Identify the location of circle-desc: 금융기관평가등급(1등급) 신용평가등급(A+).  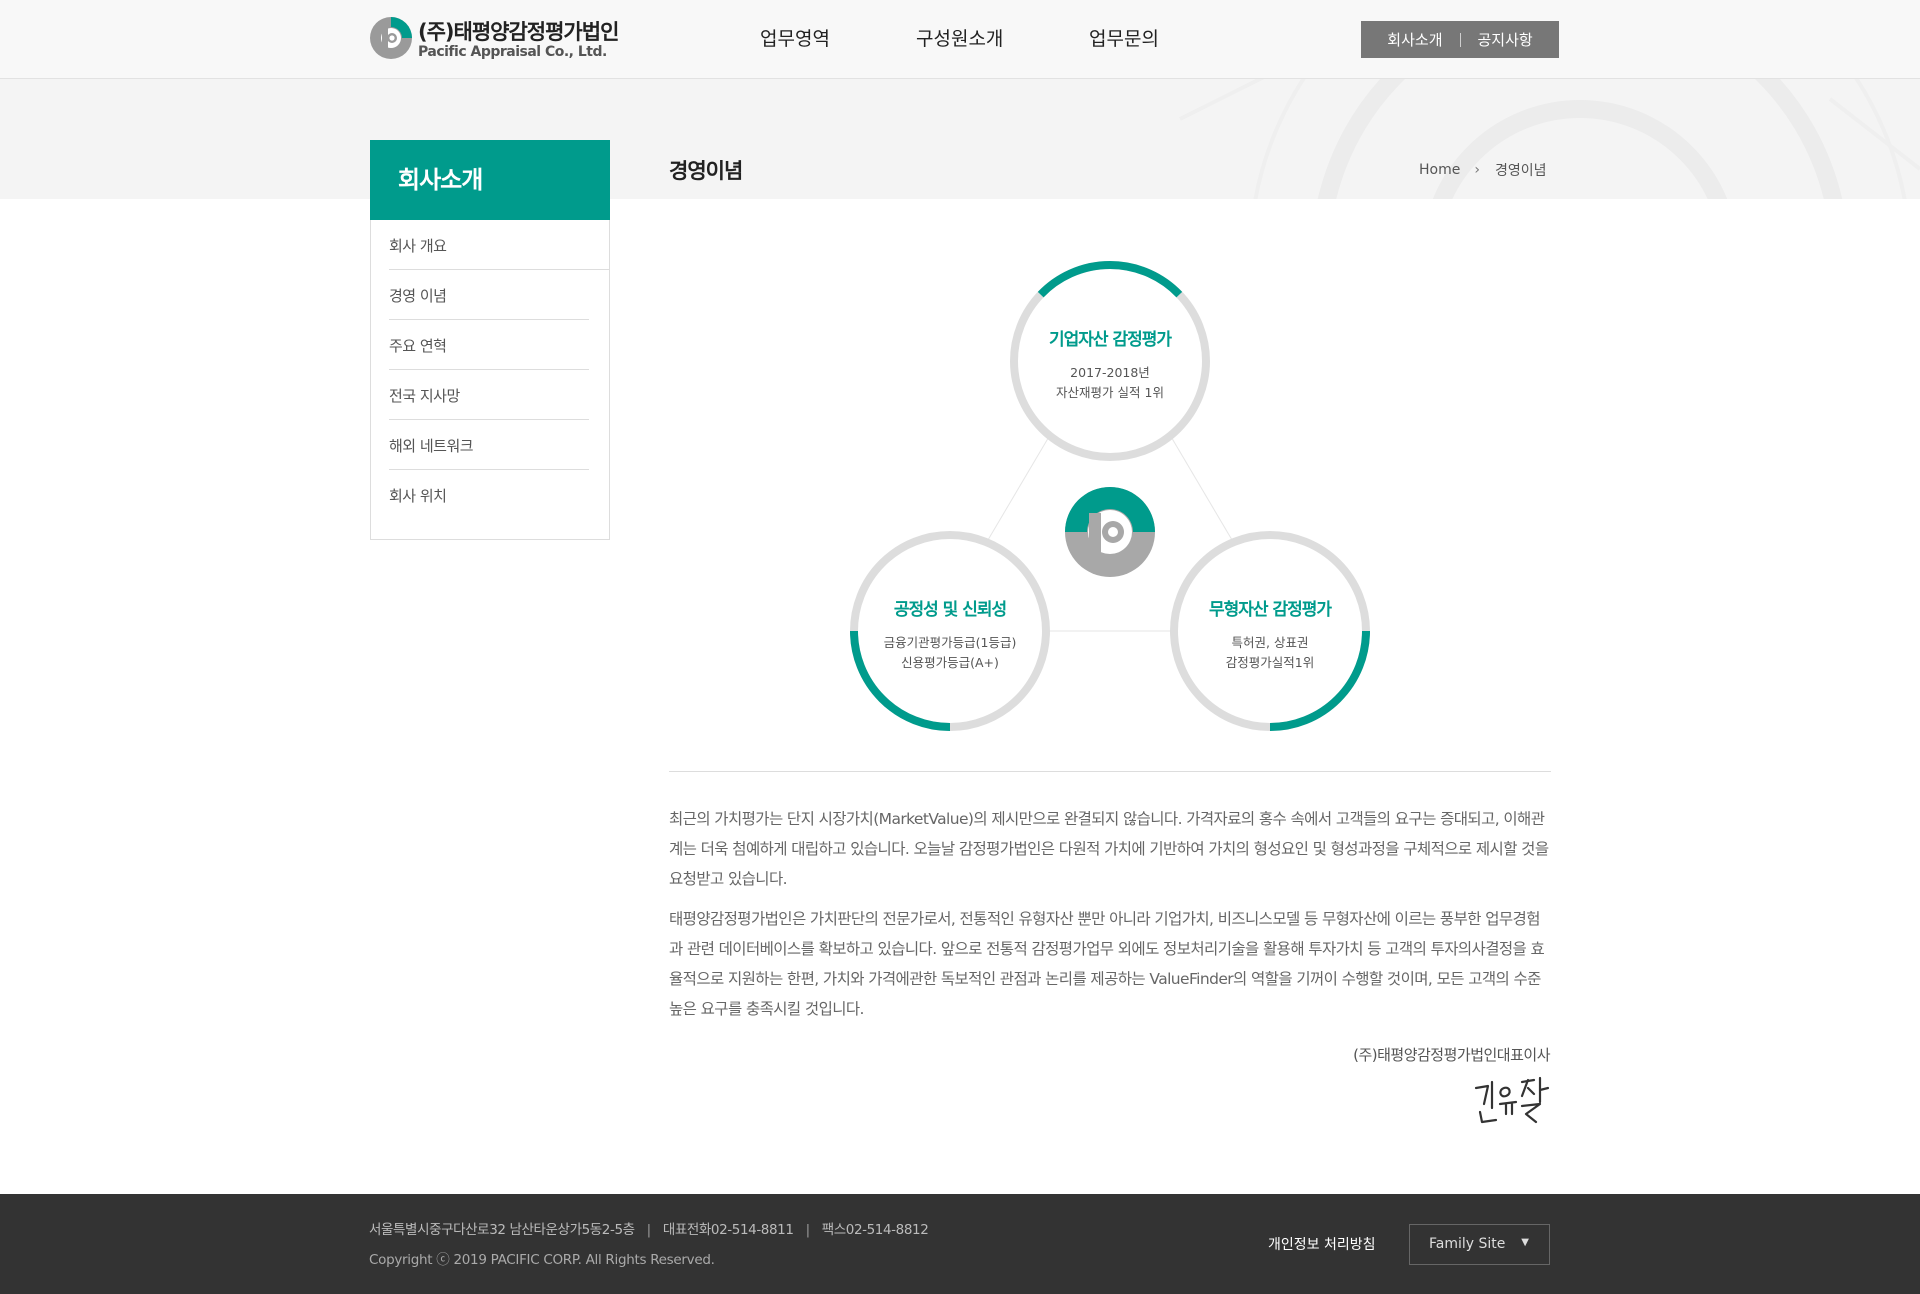
(950, 652).